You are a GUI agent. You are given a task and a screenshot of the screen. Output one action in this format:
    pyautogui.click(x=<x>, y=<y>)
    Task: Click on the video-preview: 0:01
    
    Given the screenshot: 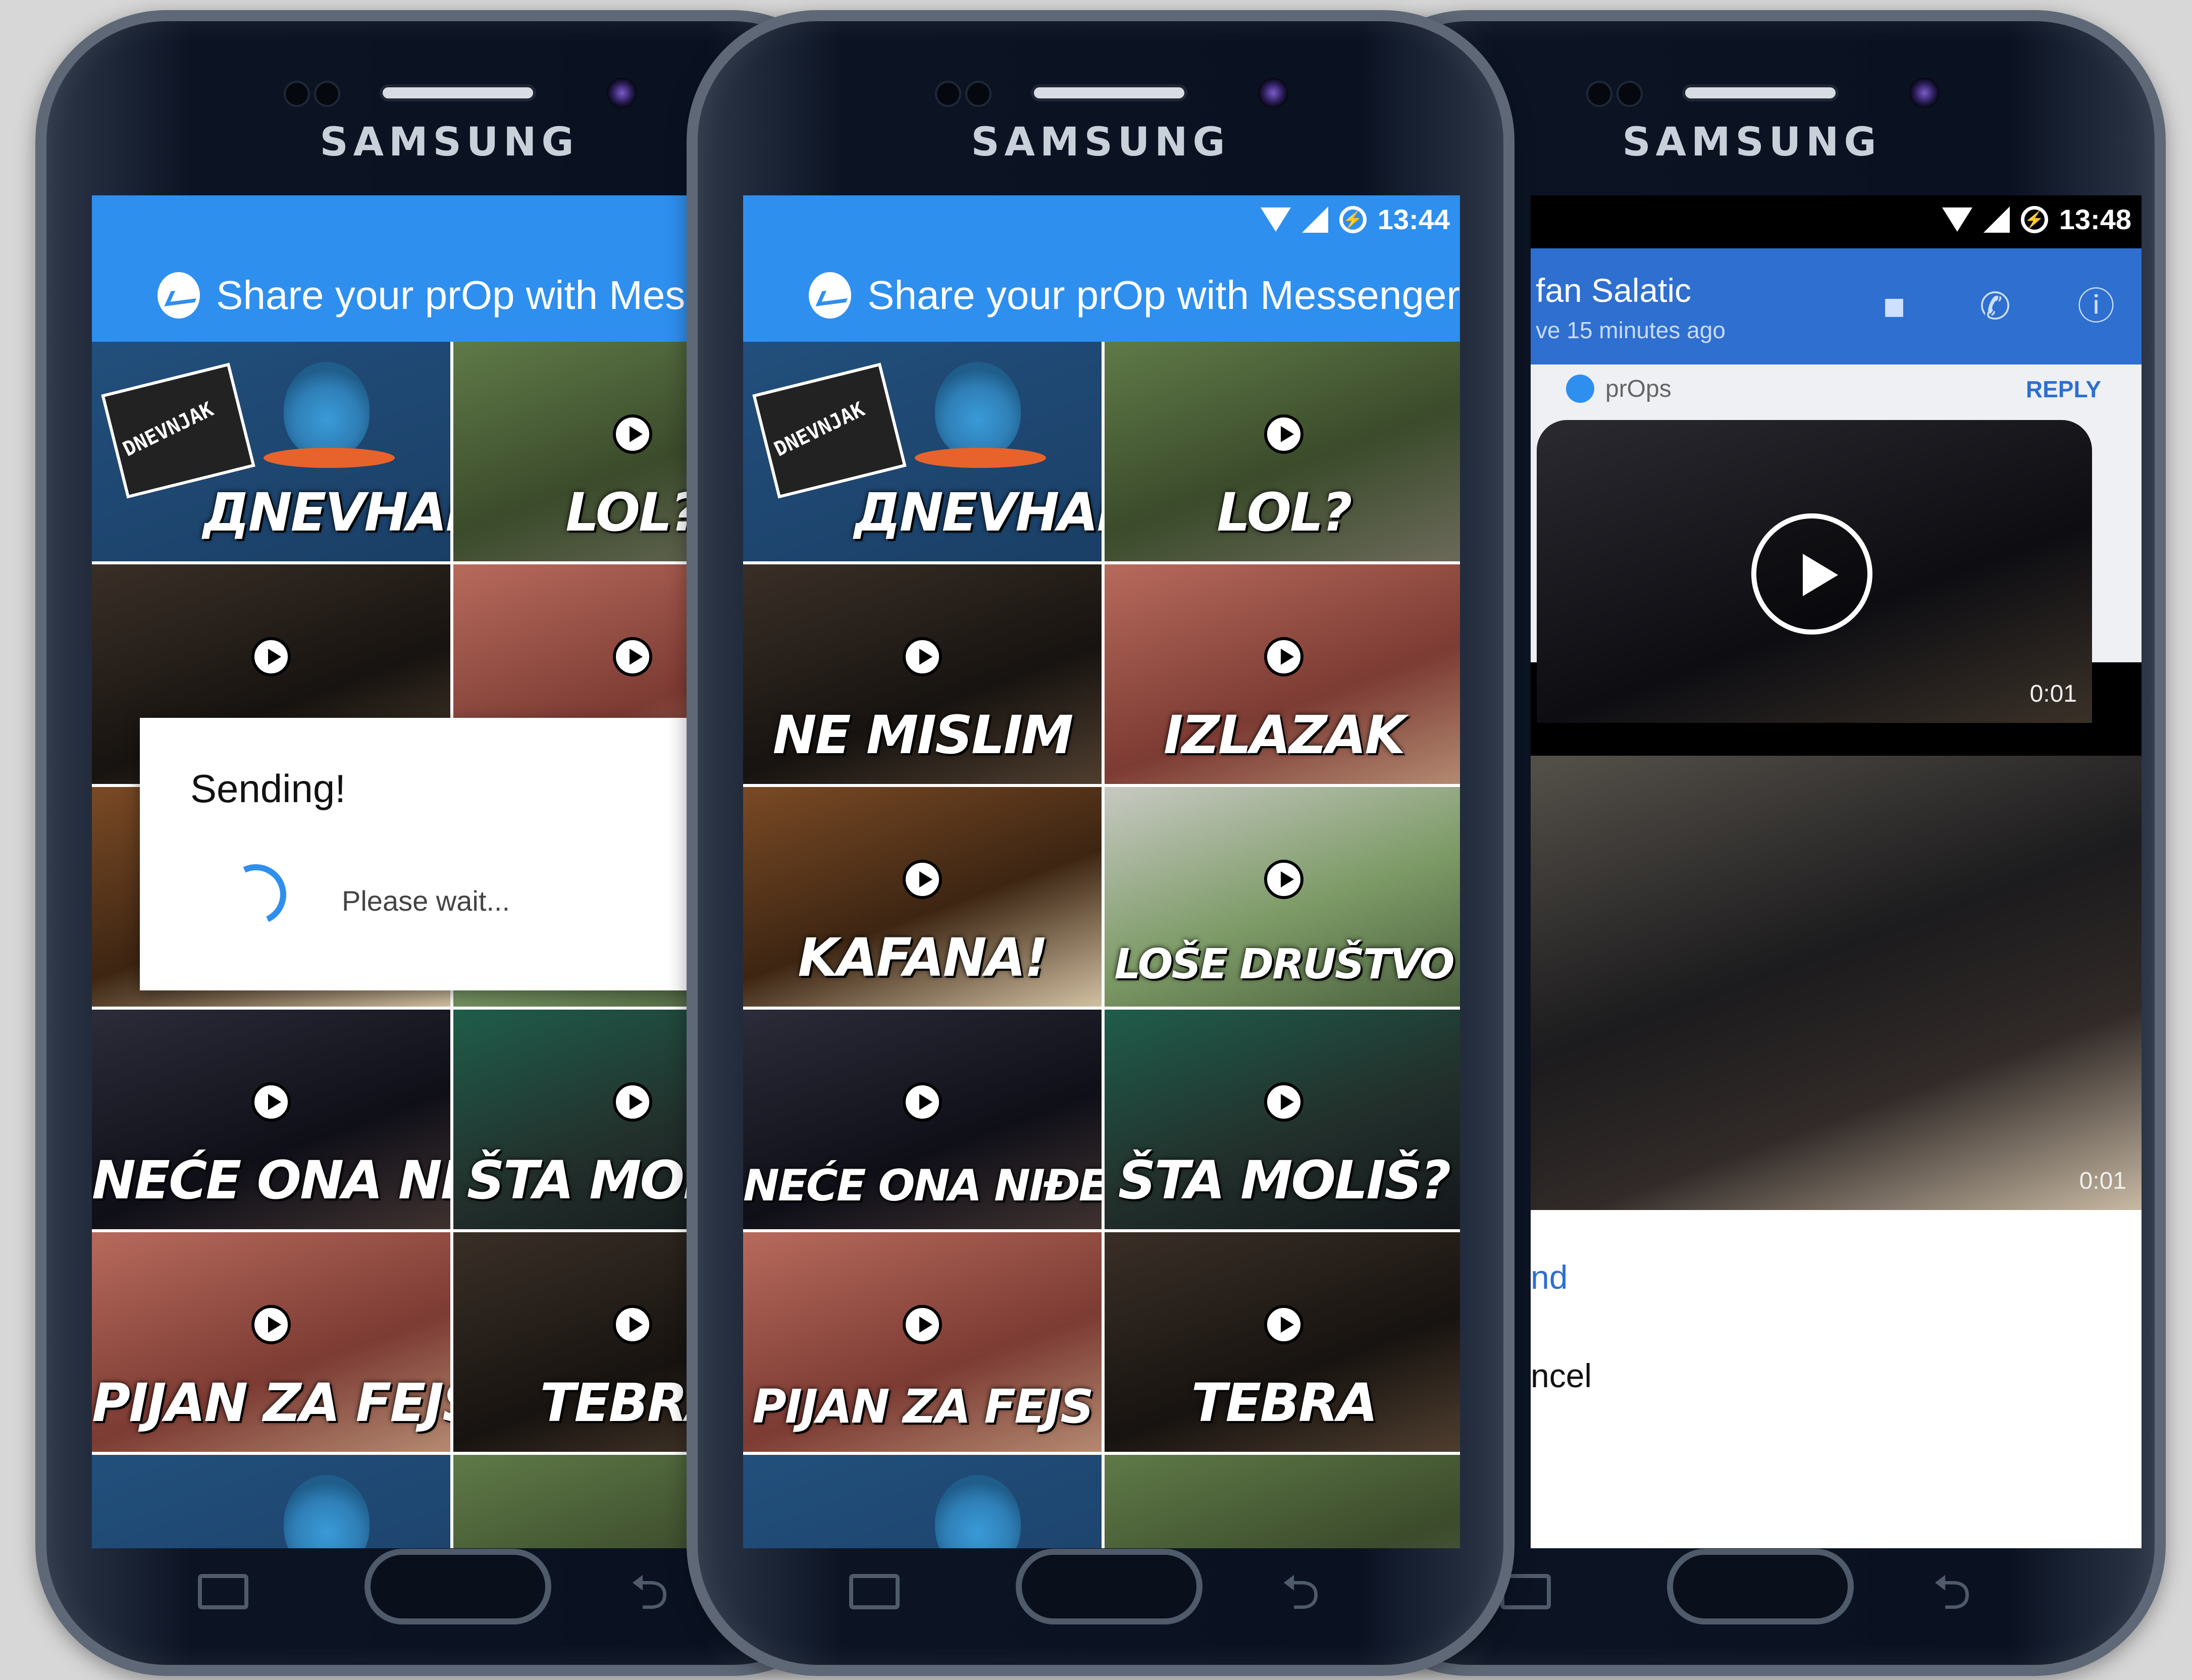 What is the action you would take?
    pyautogui.click(x=1836, y=983)
    